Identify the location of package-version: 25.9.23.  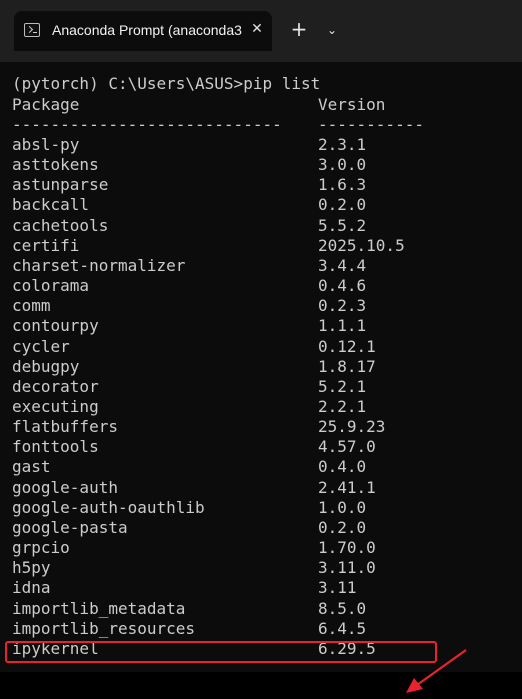
(352, 427).